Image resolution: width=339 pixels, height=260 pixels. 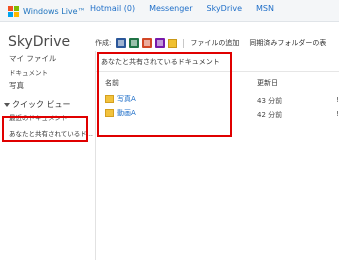 What do you see at coordinates (121, 43) in the screenshot?
I see `word-icon` at bounding box center [121, 43].